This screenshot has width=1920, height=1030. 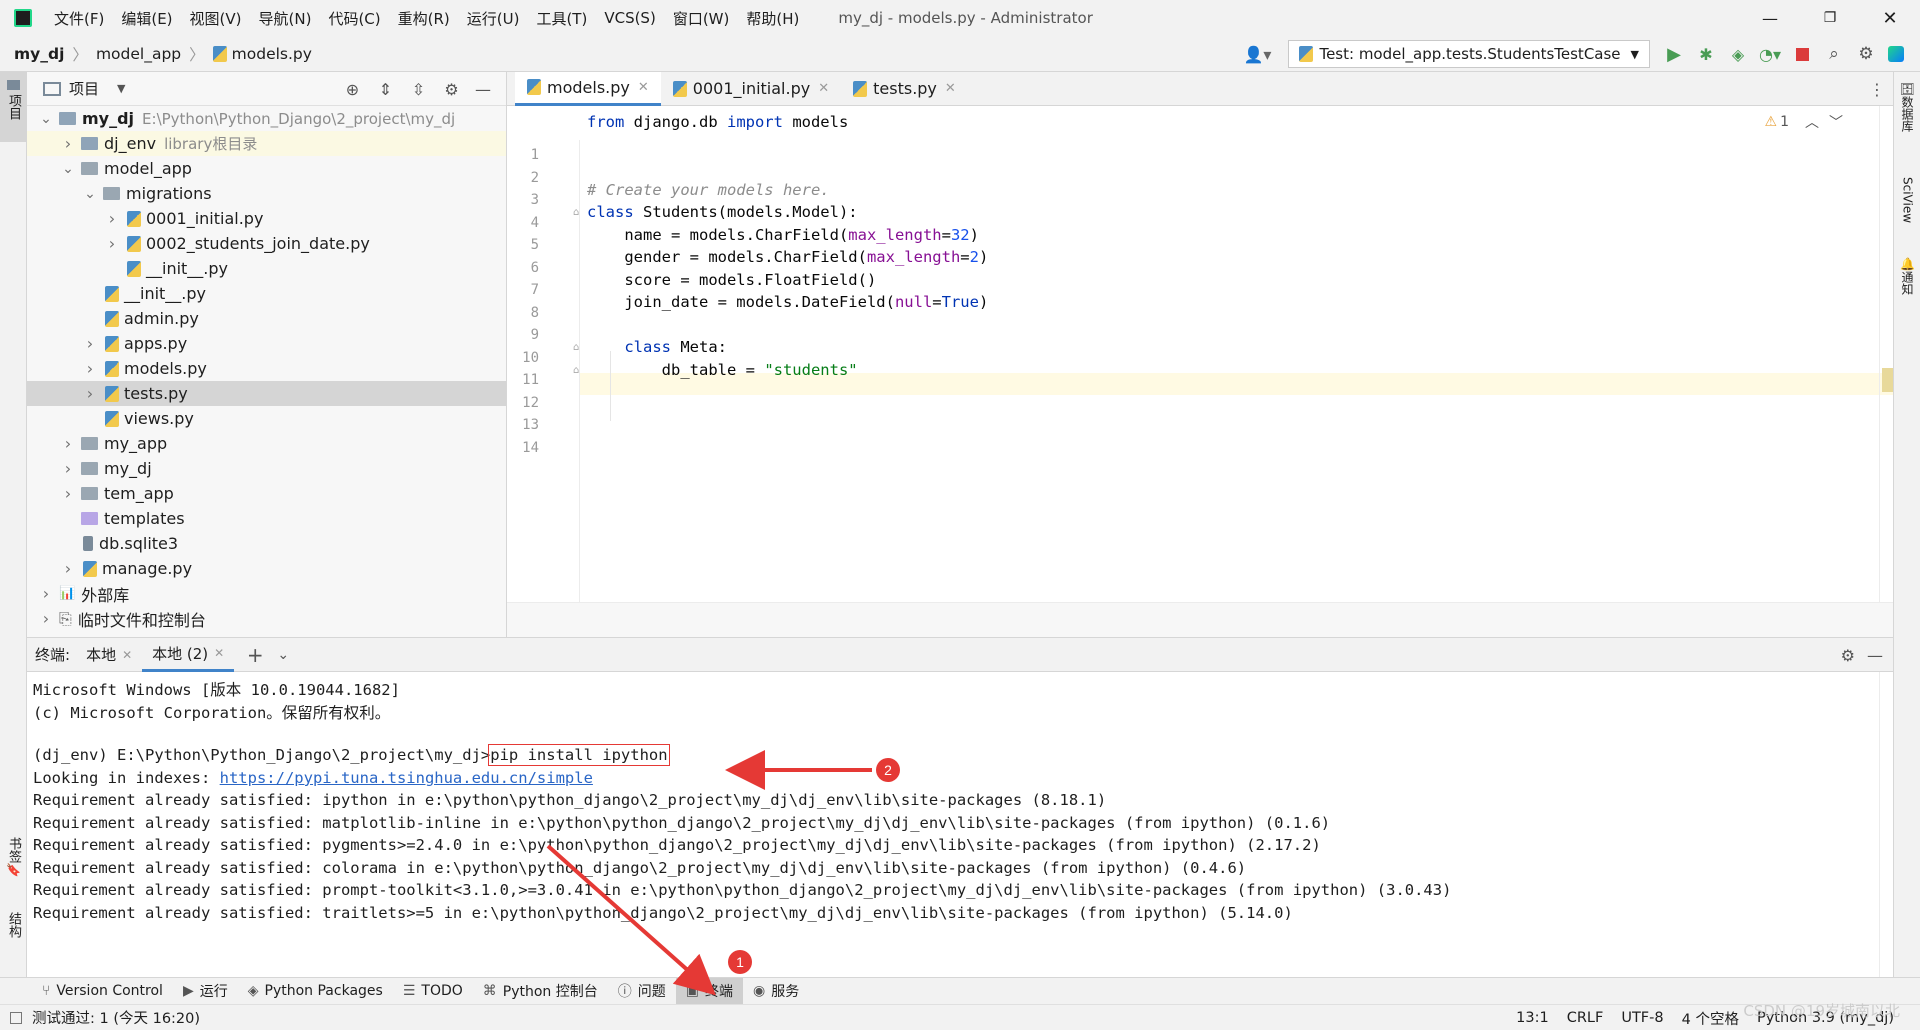 What do you see at coordinates (723, 873) in the screenshot?
I see `annotation-overlay: 1 2` at bounding box center [723, 873].